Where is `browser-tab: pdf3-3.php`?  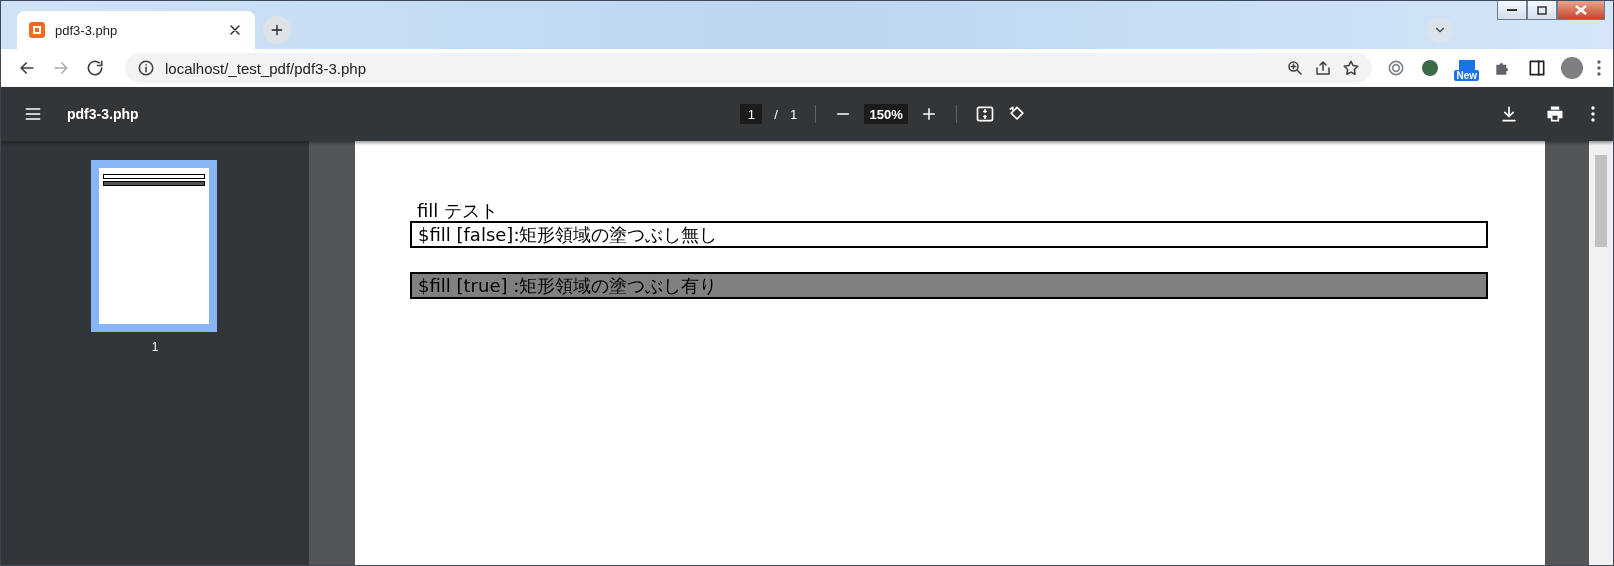
browser-tab: pdf3-3.php is located at coordinates (136, 30).